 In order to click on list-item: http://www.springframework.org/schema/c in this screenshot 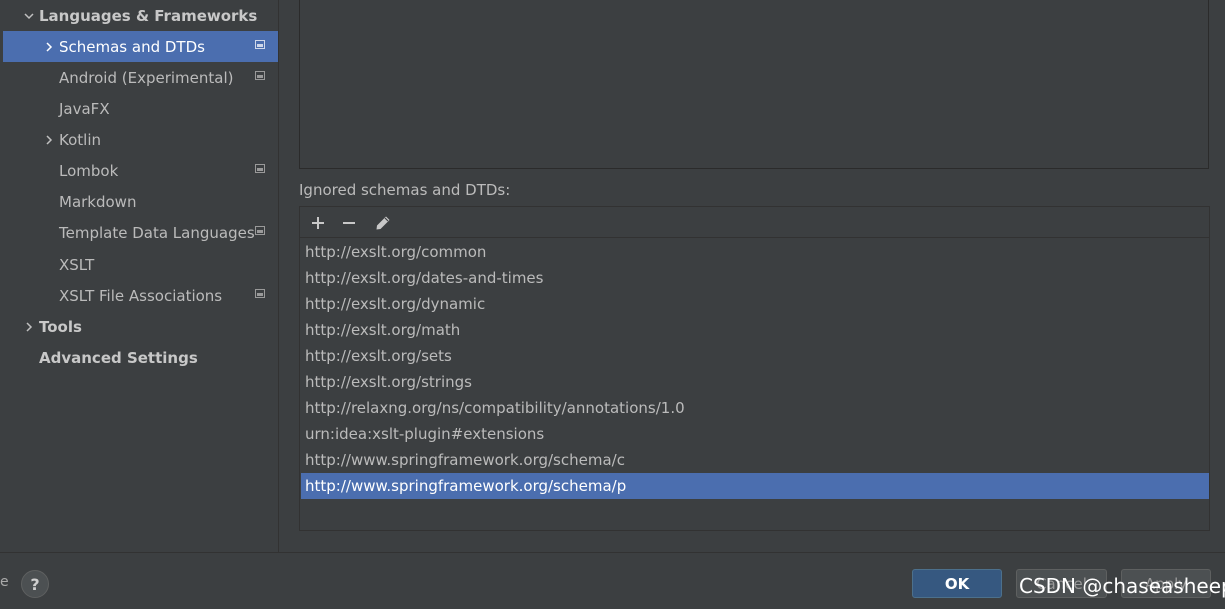, I will do `click(755, 460)`.